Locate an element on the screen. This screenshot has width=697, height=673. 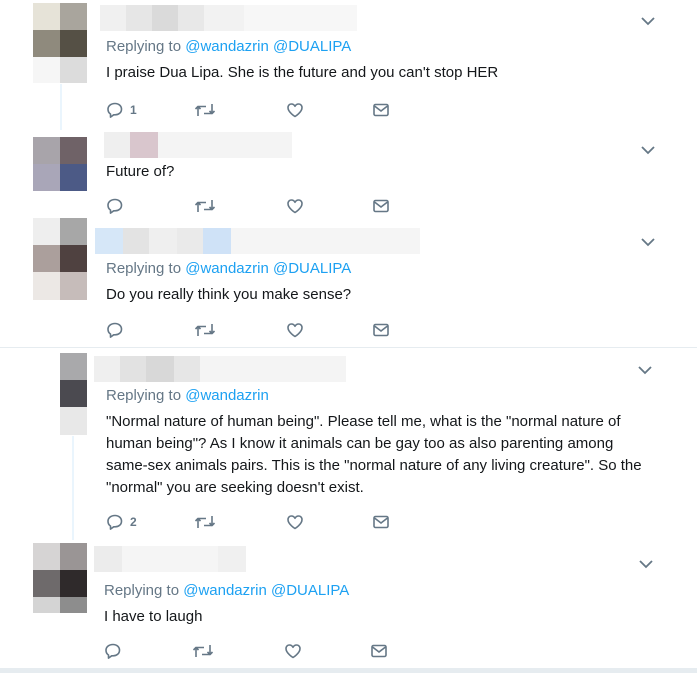
reply-button: 2 is located at coordinates (121, 522).